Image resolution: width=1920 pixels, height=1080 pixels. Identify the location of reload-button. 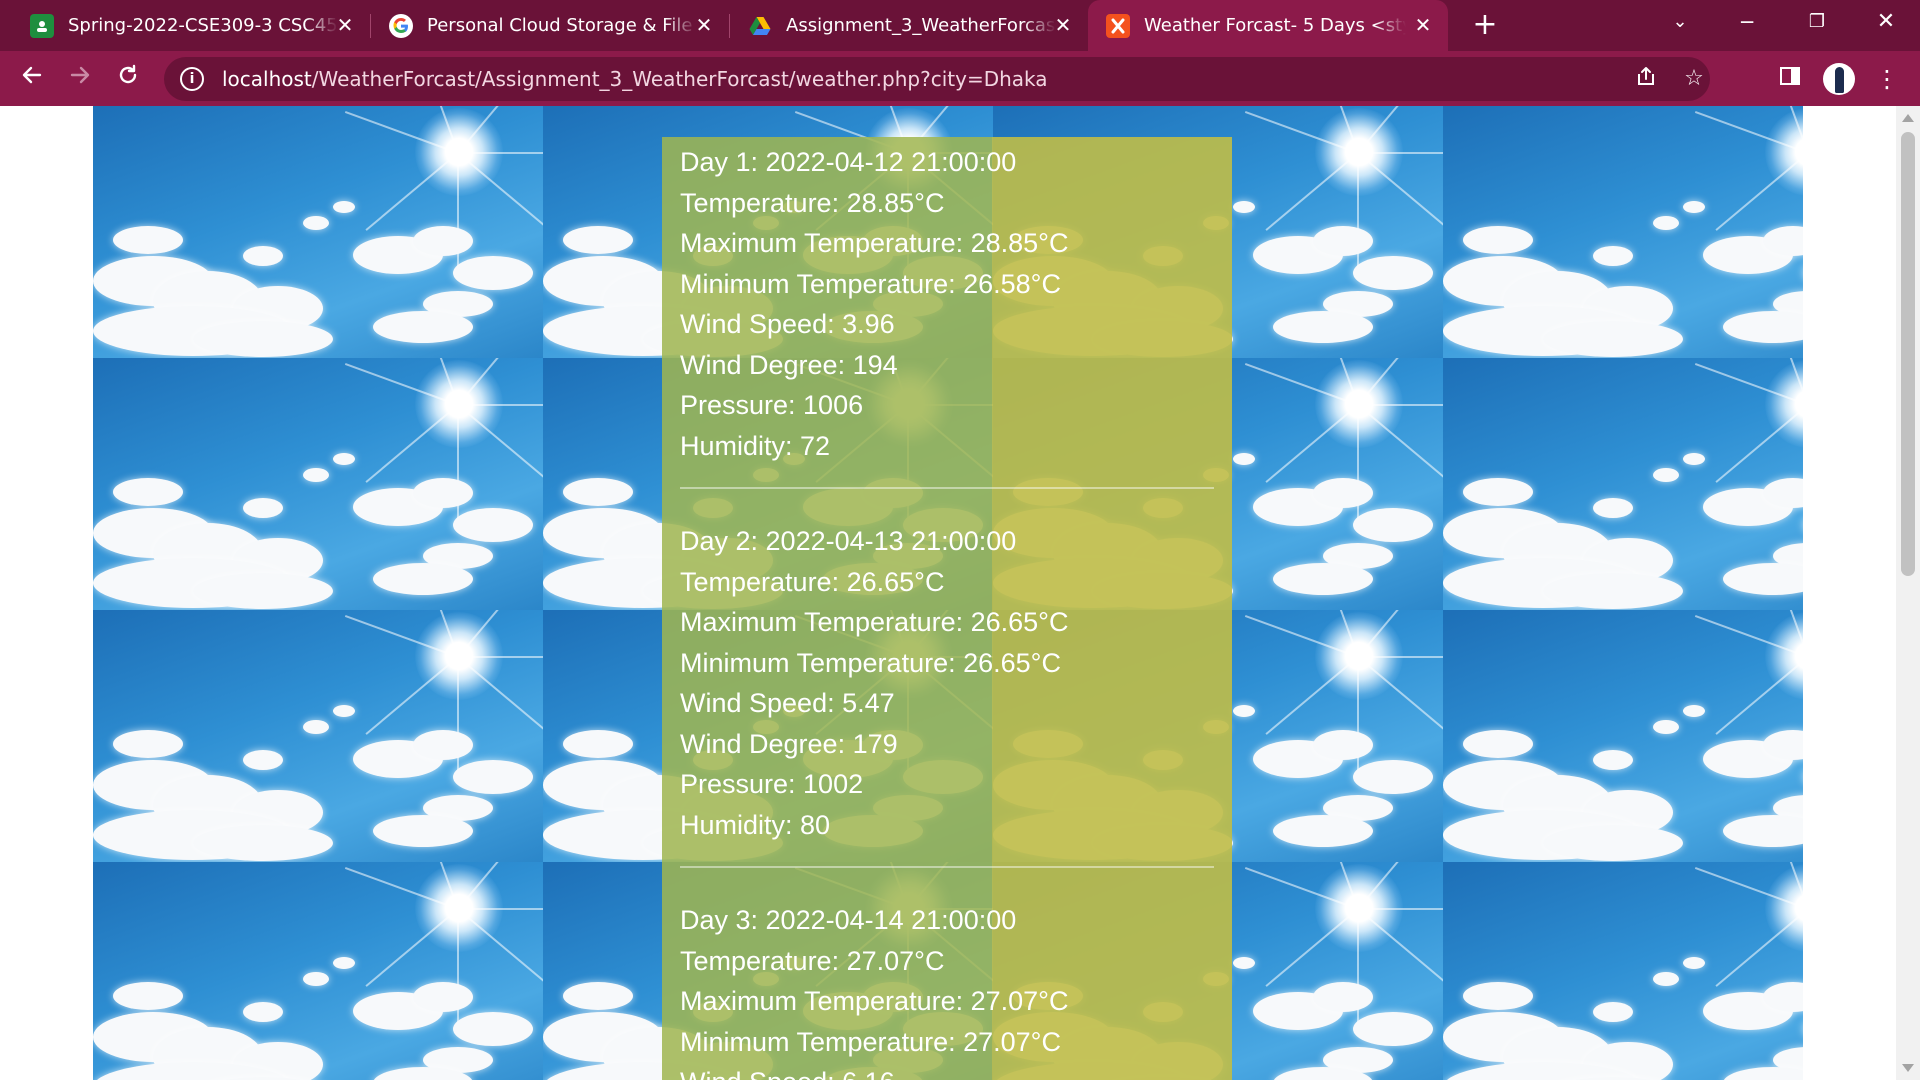
(128, 79).